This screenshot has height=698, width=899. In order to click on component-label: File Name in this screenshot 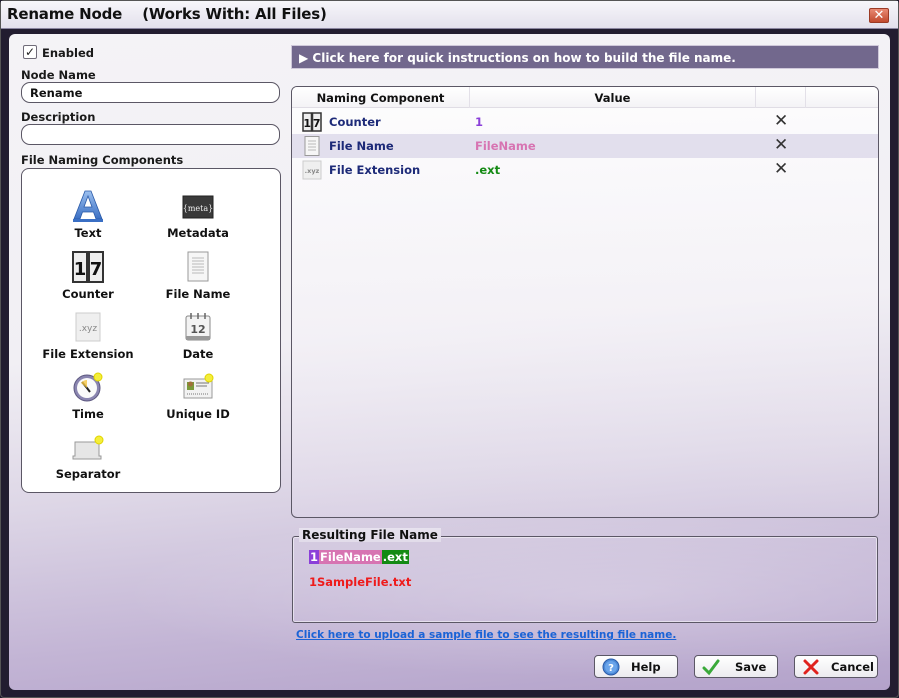, I will do `click(198, 294)`.